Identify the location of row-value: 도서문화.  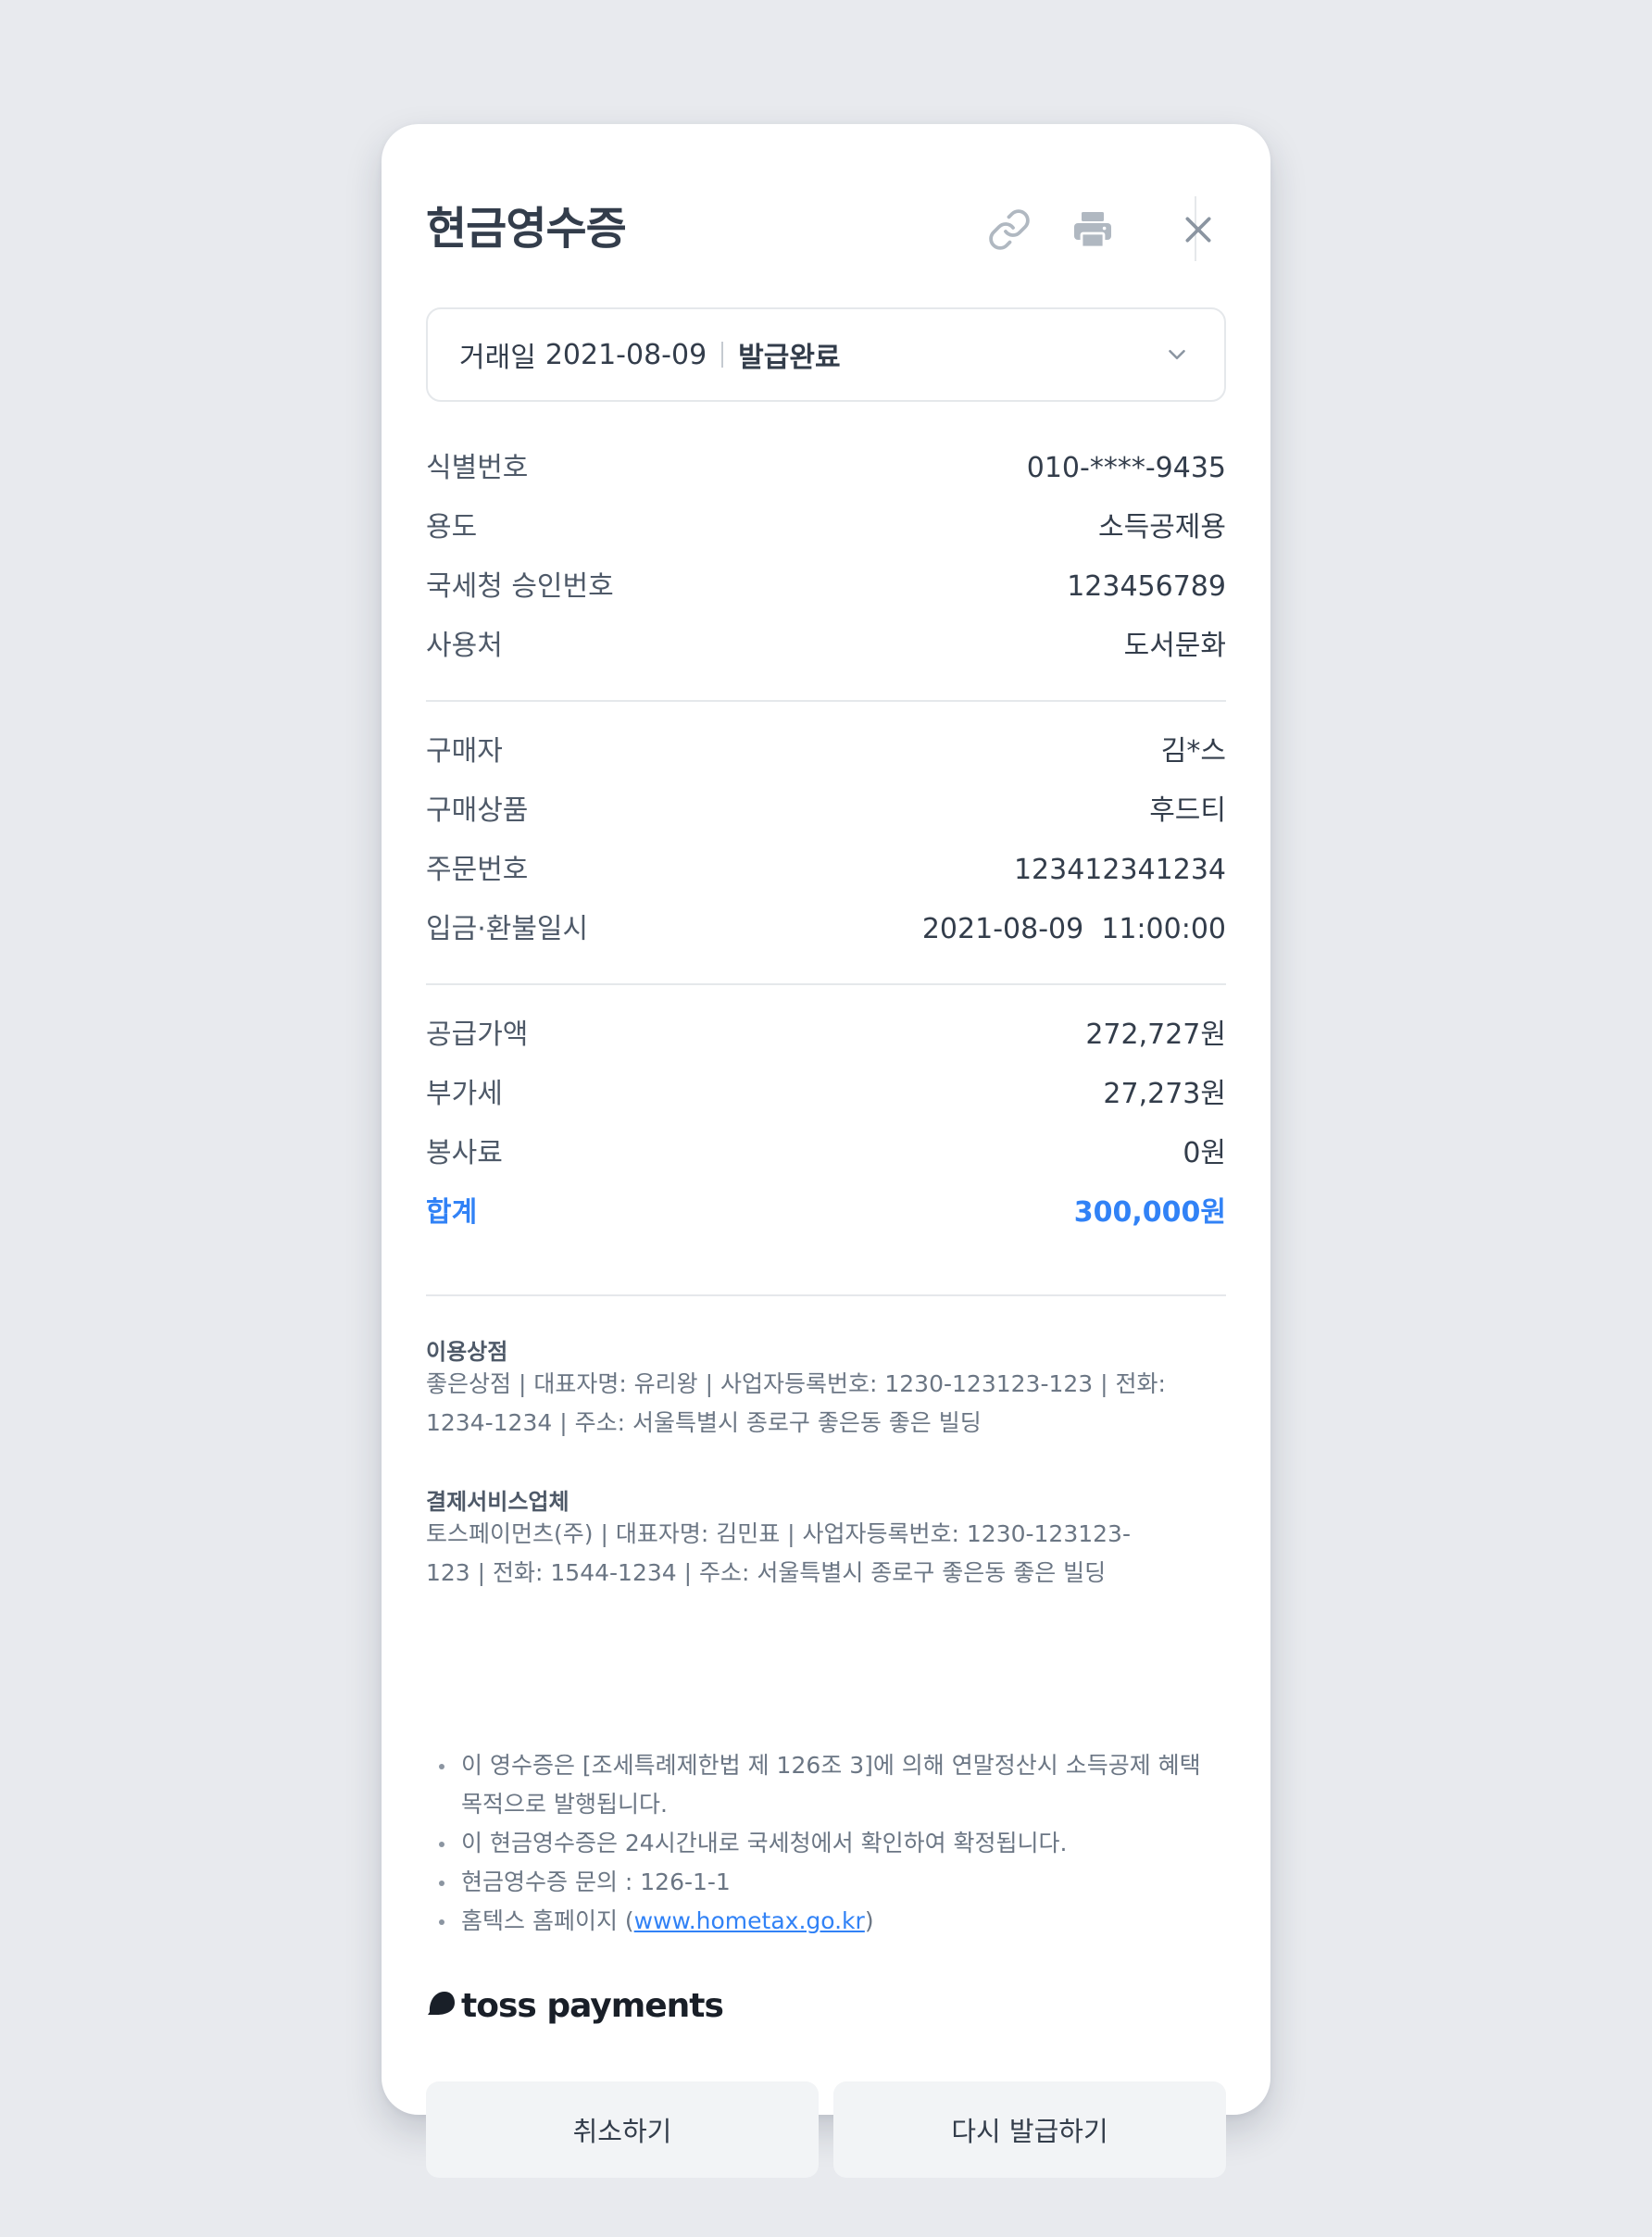
(1174, 646).